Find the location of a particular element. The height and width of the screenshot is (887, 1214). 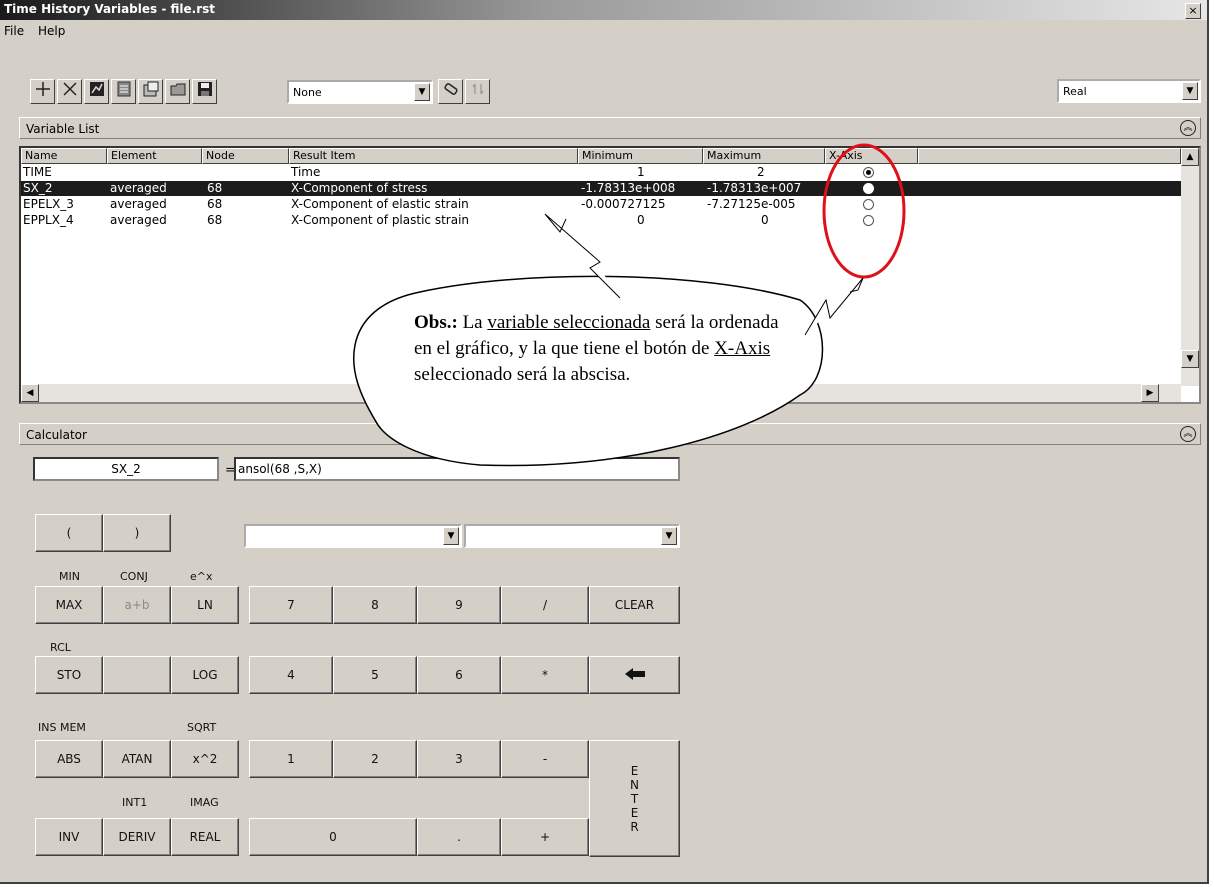

callout-t1: La is located at coordinates (472, 322).